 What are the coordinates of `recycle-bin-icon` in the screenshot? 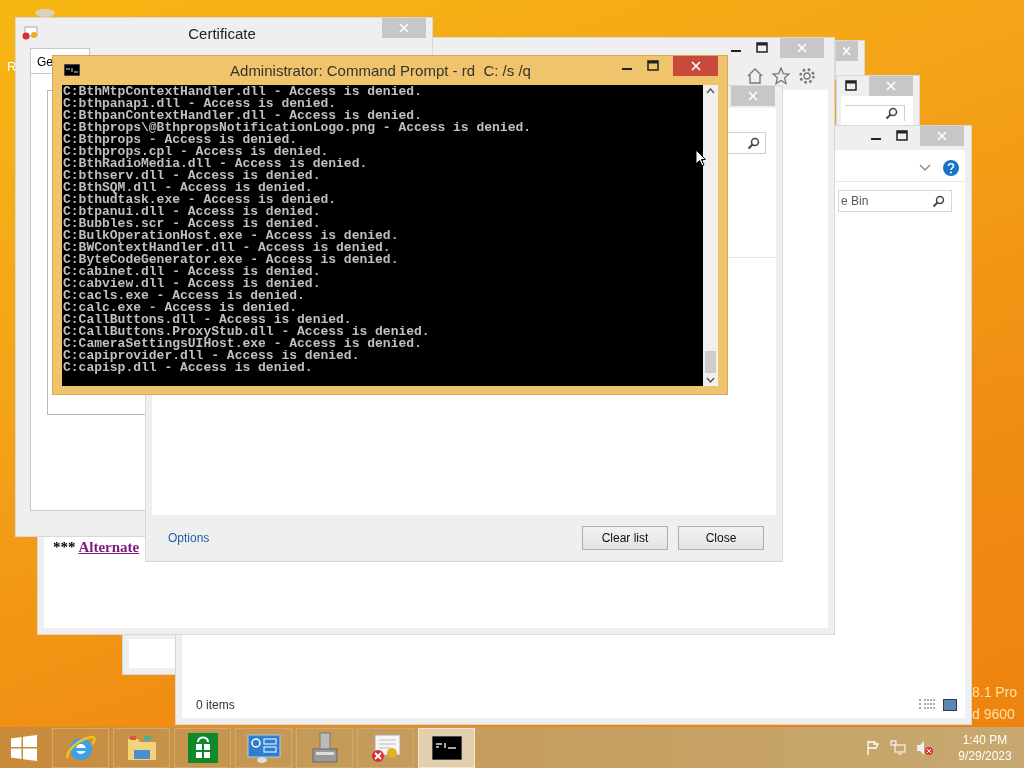 It's located at (45, 13).